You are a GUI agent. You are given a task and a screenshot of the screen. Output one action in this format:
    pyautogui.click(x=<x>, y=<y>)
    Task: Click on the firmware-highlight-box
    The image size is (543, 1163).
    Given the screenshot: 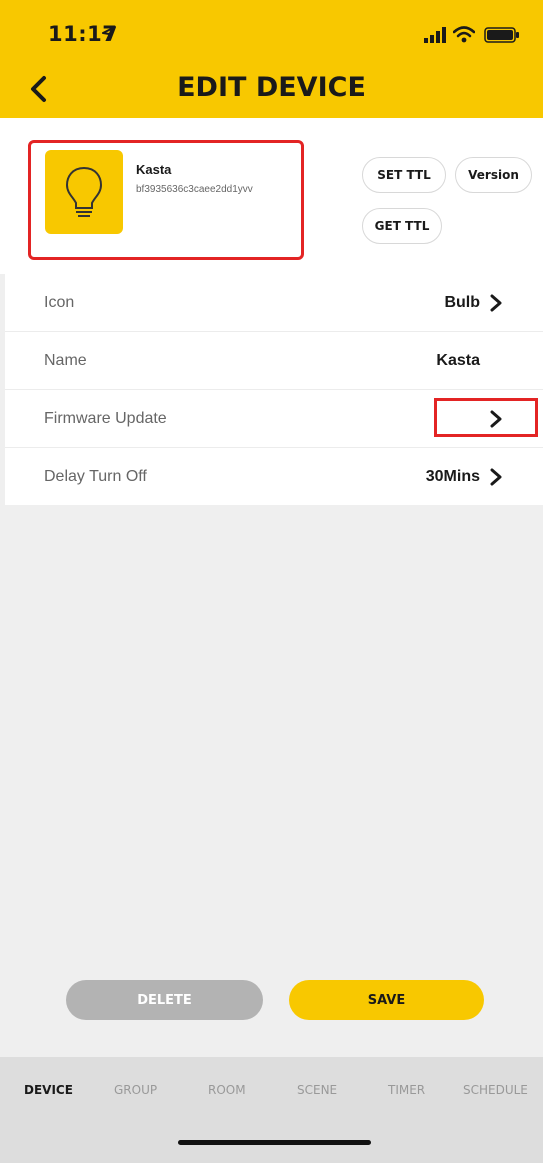 What is the action you would take?
    pyautogui.click(x=486, y=417)
    